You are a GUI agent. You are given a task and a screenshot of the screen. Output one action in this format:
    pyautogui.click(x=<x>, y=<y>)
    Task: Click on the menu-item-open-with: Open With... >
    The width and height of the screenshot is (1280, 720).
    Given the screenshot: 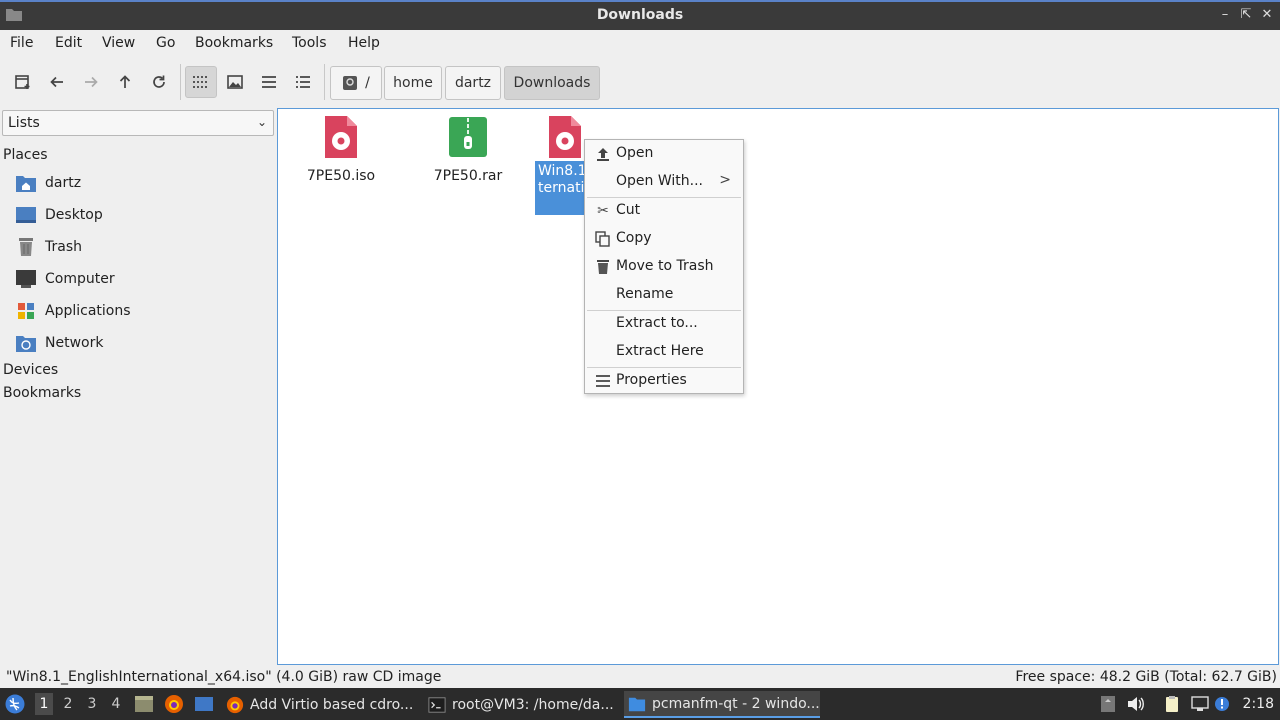 What is the action you would take?
    pyautogui.click(x=664, y=182)
    